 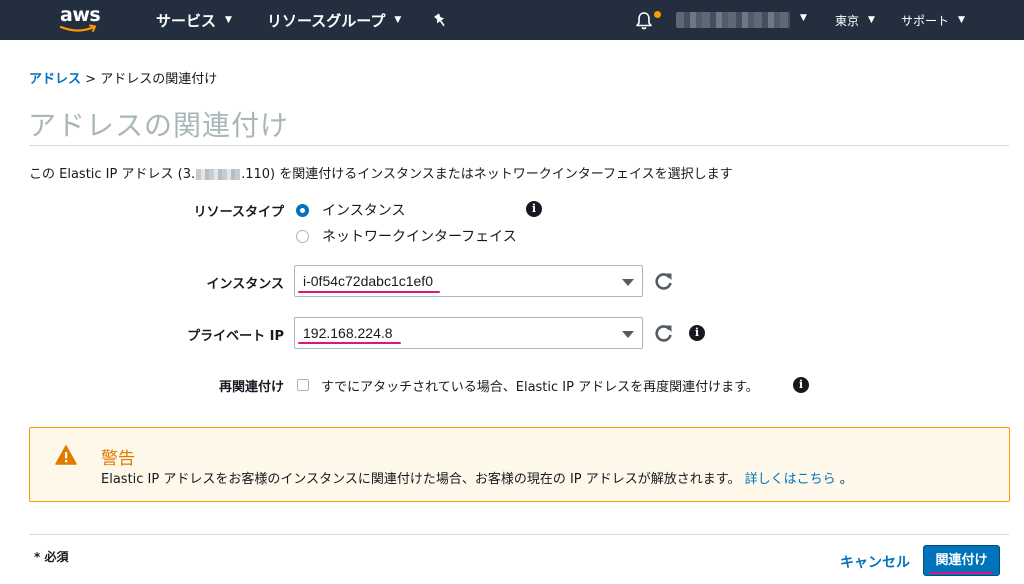 What do you see at coordinates (303, 385) in the screenshot?
I see `reassociate-checkbox` at bounding box center [303, 385].